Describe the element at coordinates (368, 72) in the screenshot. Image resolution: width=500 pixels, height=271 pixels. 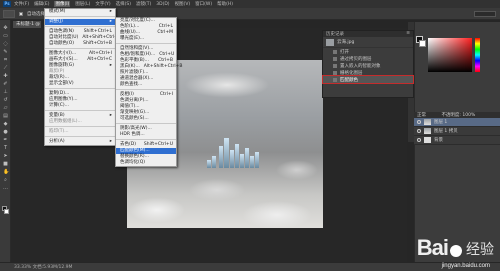
I see `history-state: 栅格化图层` at that location.